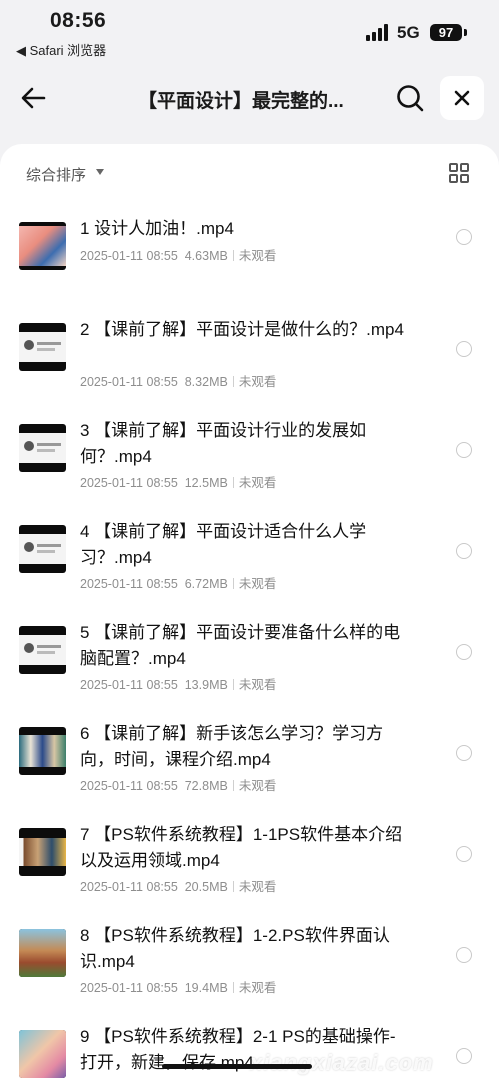 This screenshot has height=1080, width=499. Describe the element at coordinates (378, 32) in the screenshot. I see `cellular-signal-icon` at that location.